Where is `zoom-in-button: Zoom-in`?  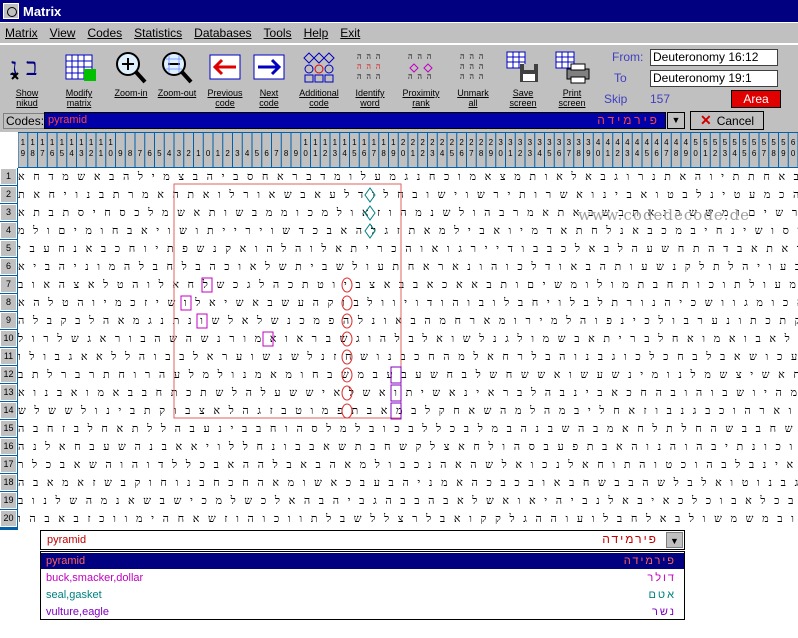
zoom-in-button: Zoom-in is located at coordinates (131, 78).